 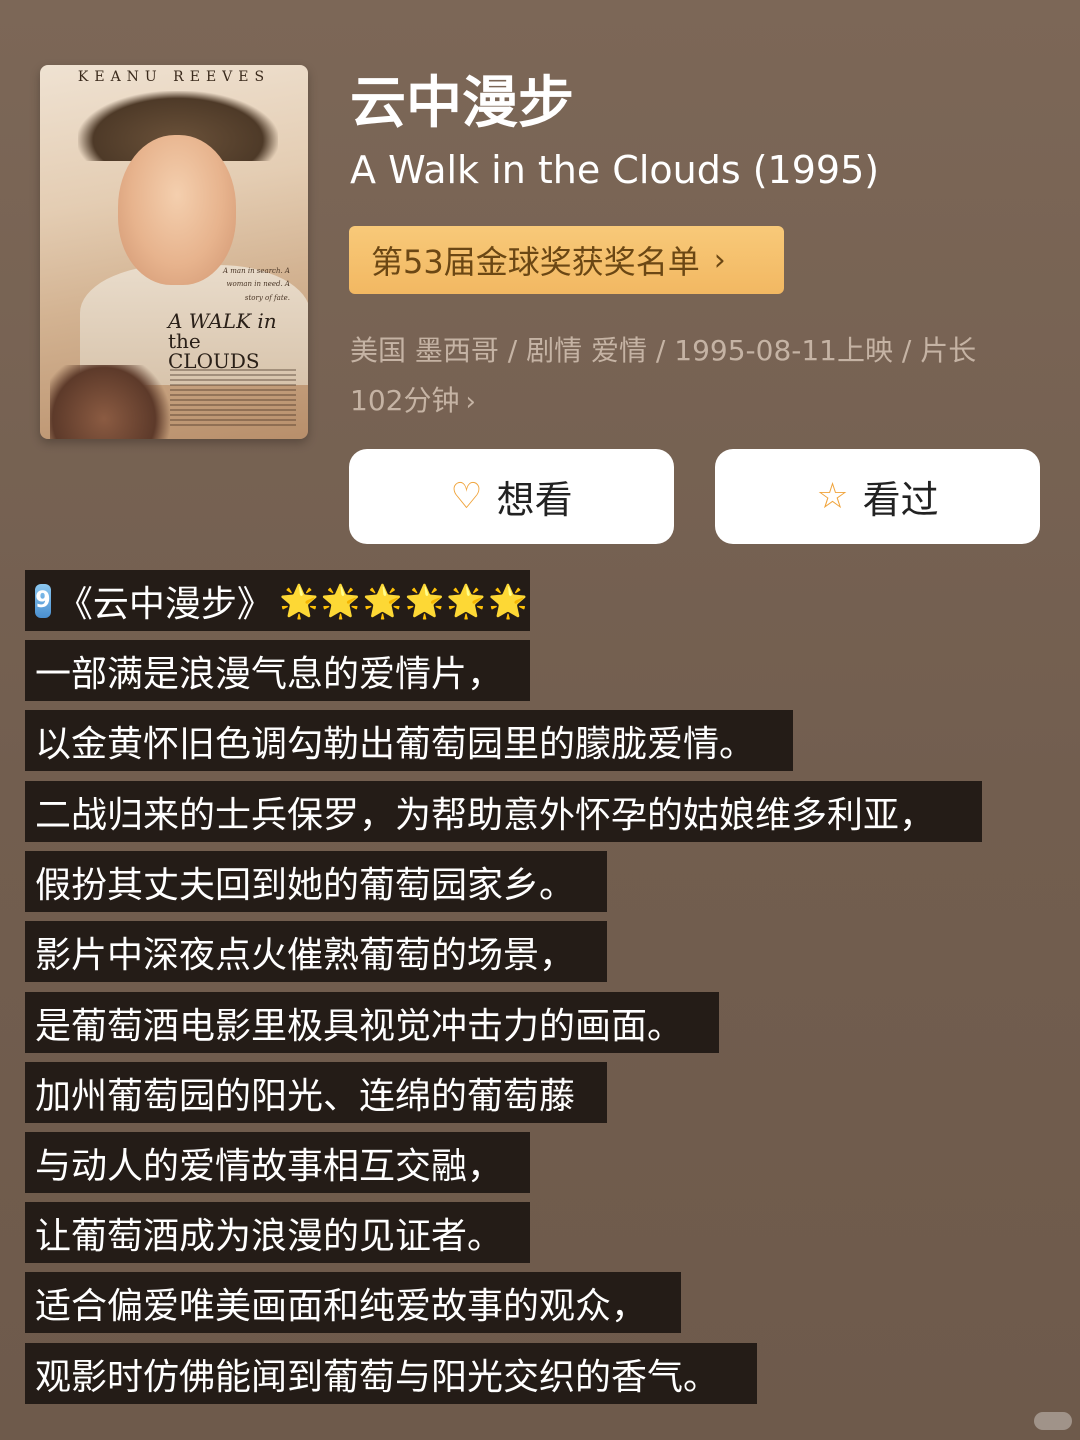 I want to click on movie-title-en: A Walk in the Clouds (1995), so click(x=615, y=170).